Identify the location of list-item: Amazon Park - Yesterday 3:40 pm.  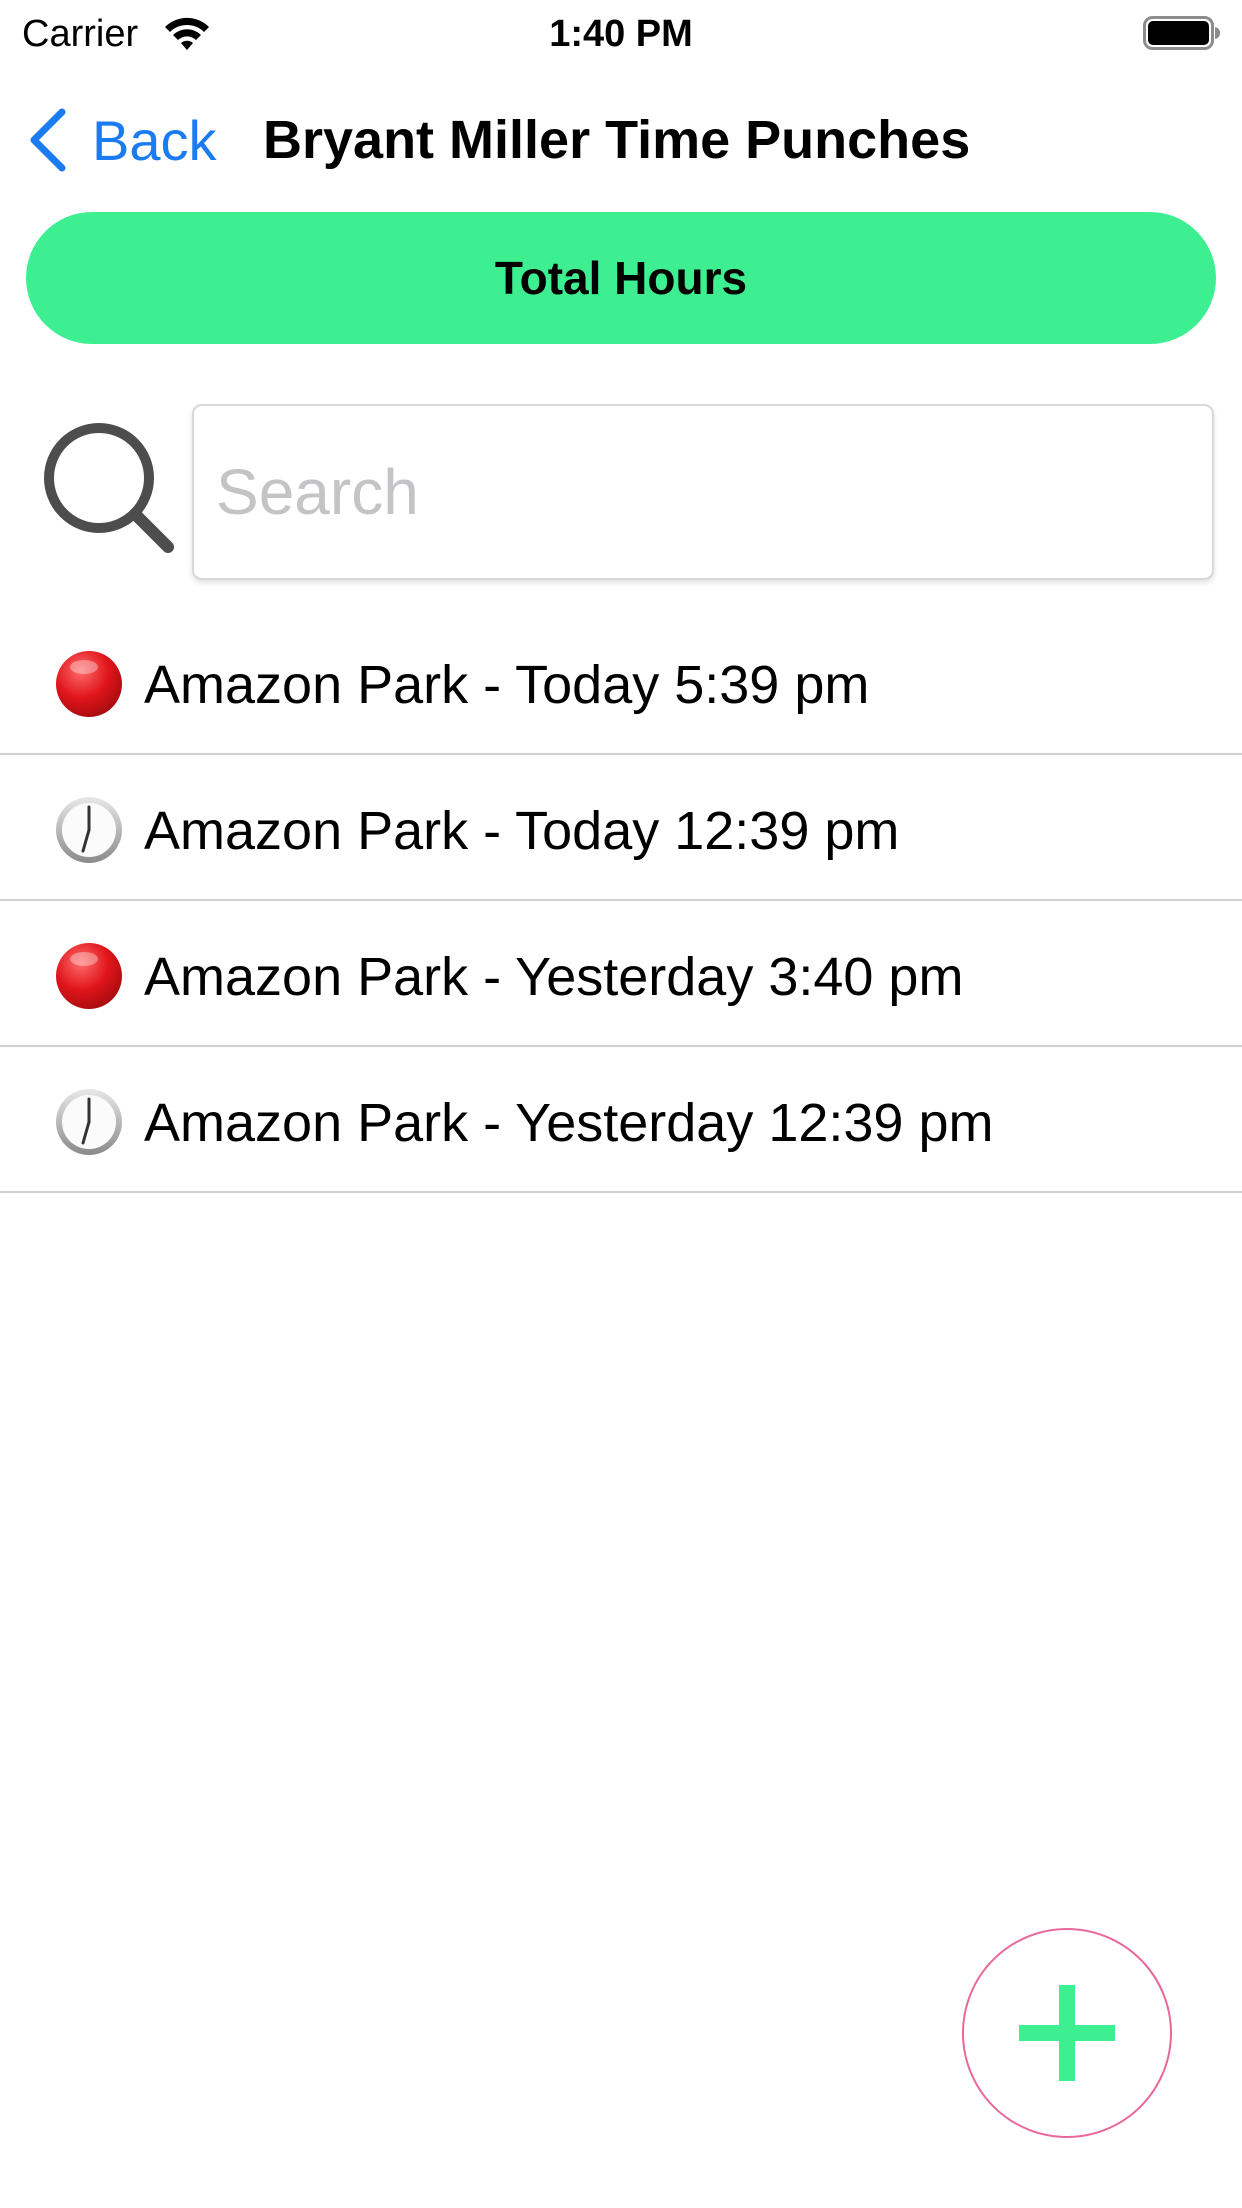
(621, 974).